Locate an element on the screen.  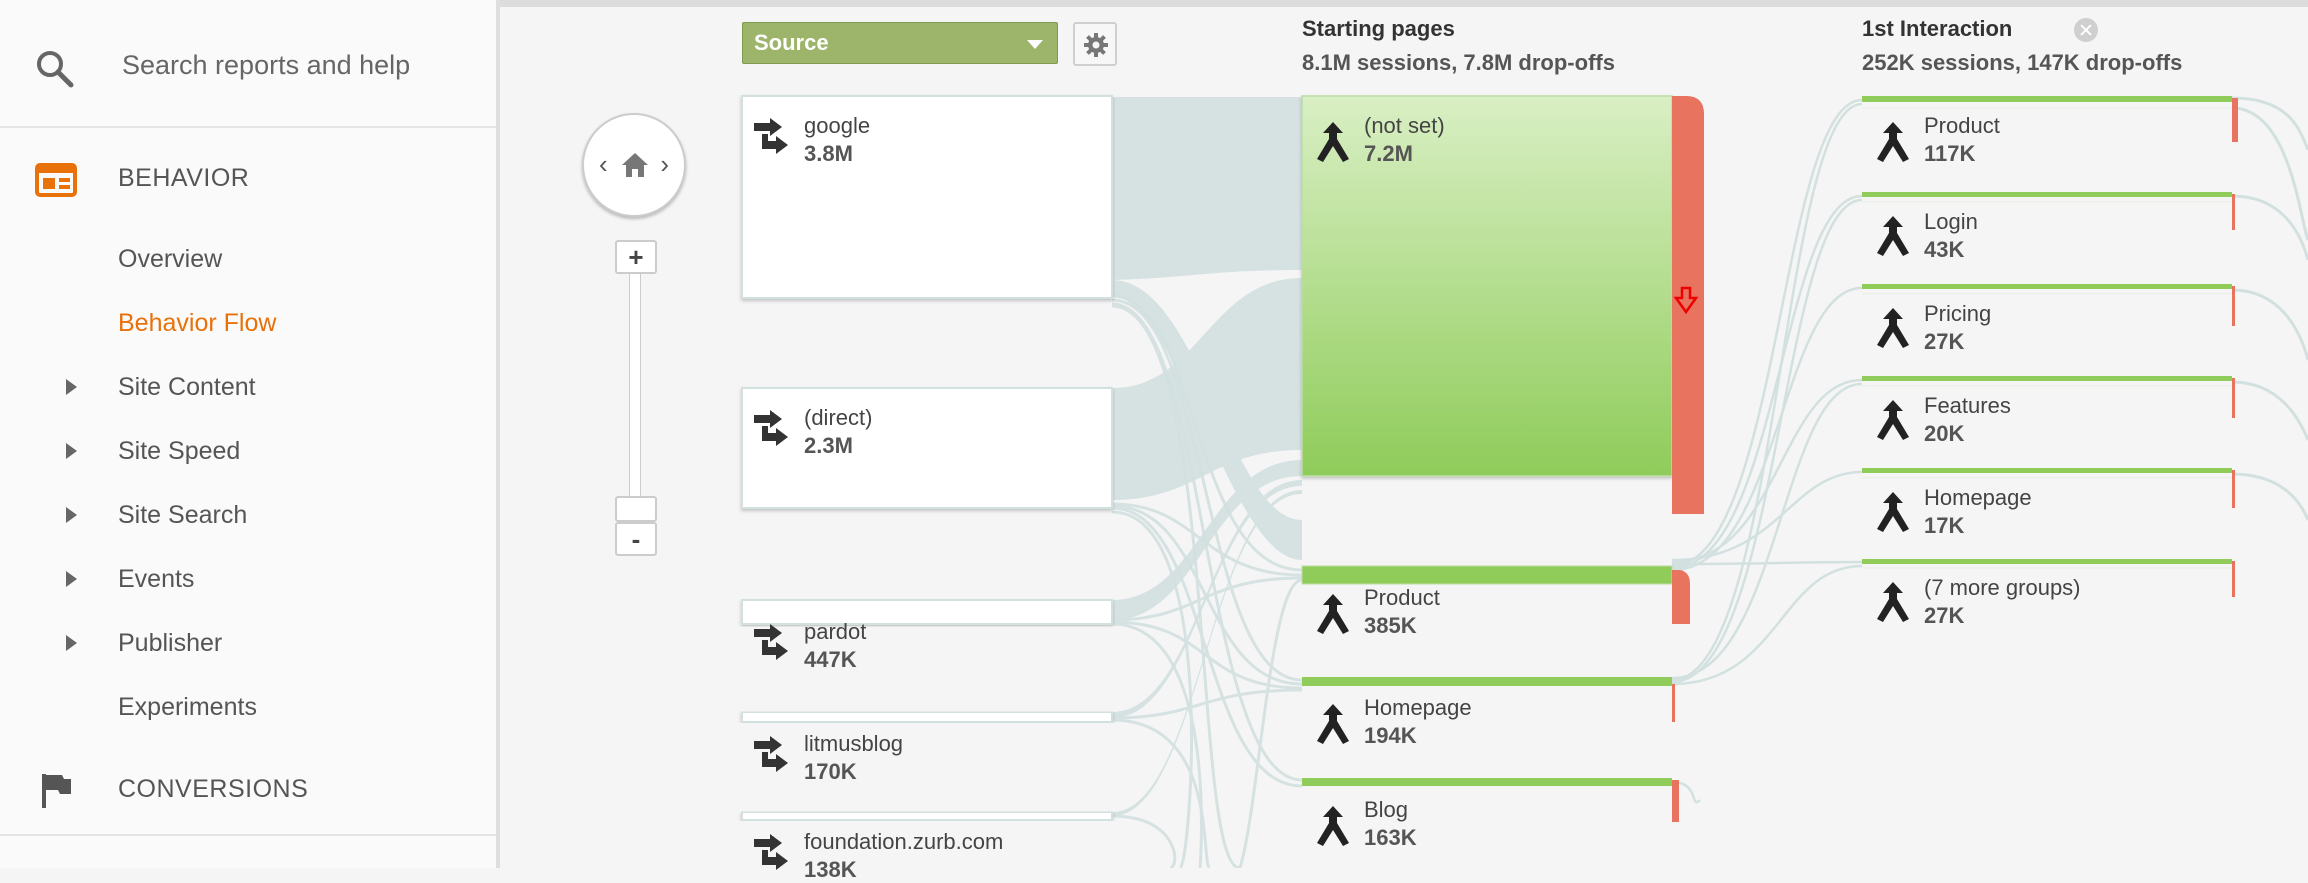
page-name: Login is located at coordinates (1951, 221).